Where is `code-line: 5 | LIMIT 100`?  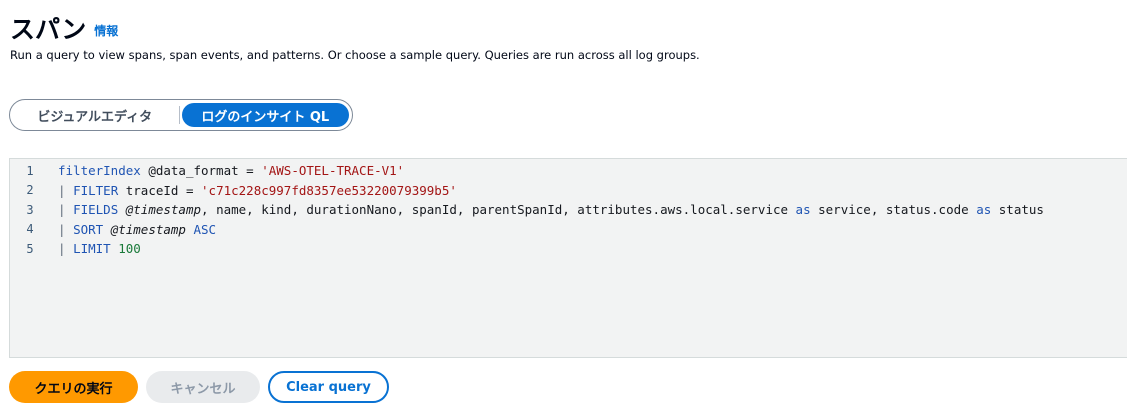 code-line: 5 | LIMIT 100 is located at coordinates (568, 249).